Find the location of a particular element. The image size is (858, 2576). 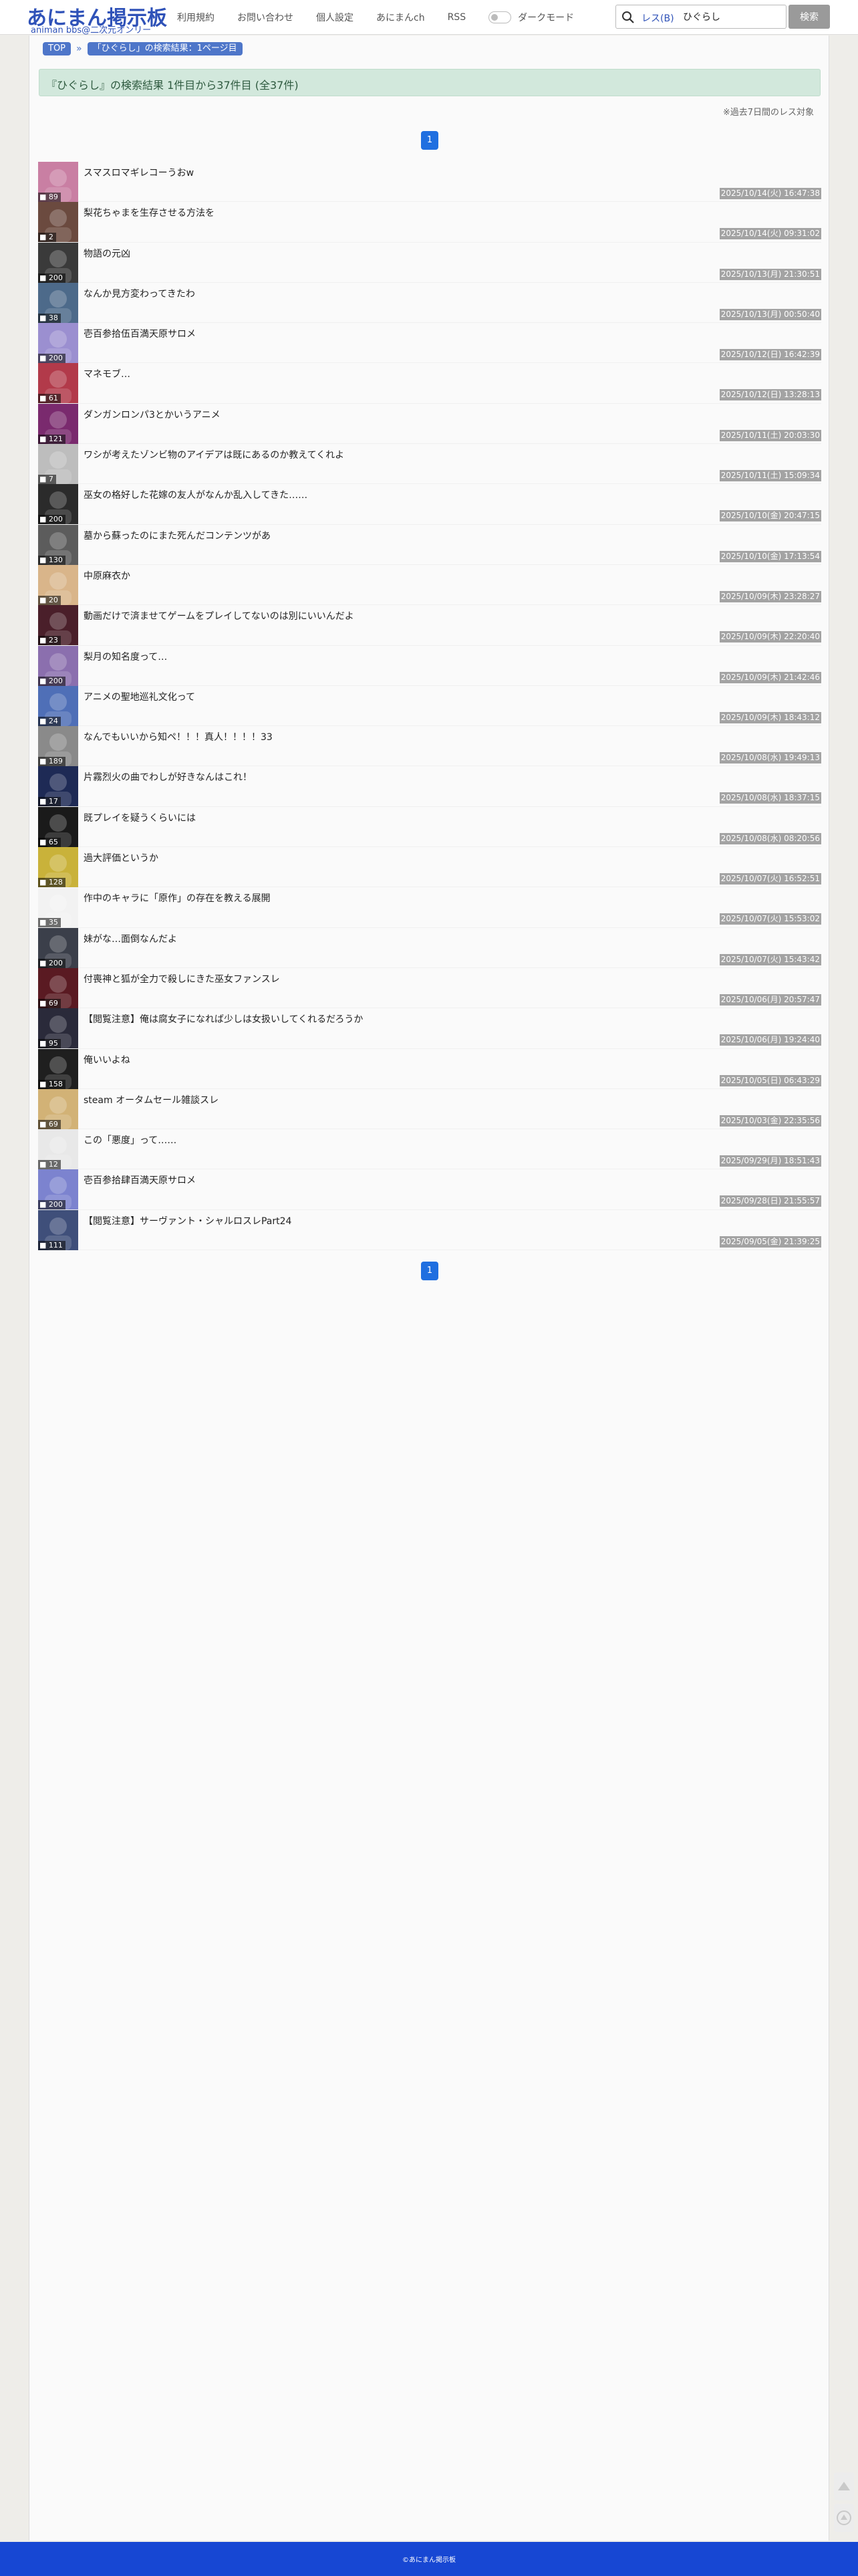

dark-mode-switch is located at coordinates (500, 17).